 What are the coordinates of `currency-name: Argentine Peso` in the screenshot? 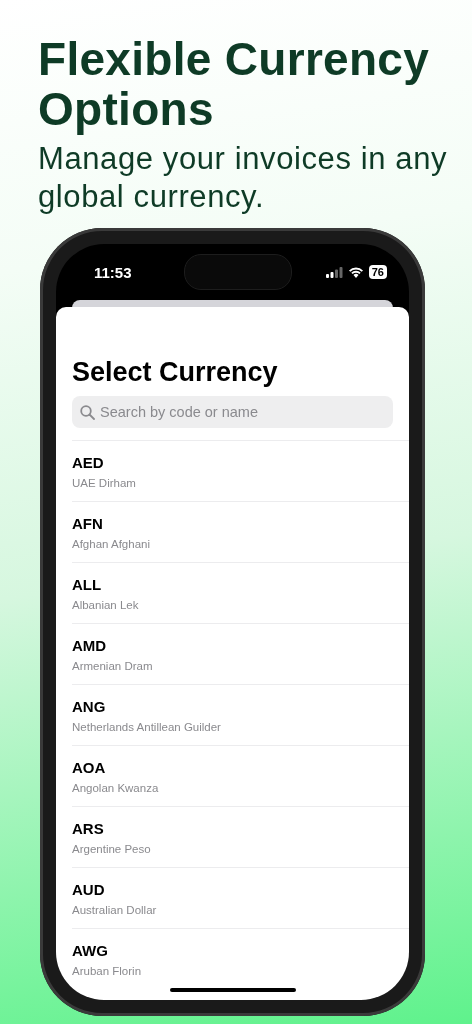 It's located at (112, 849).